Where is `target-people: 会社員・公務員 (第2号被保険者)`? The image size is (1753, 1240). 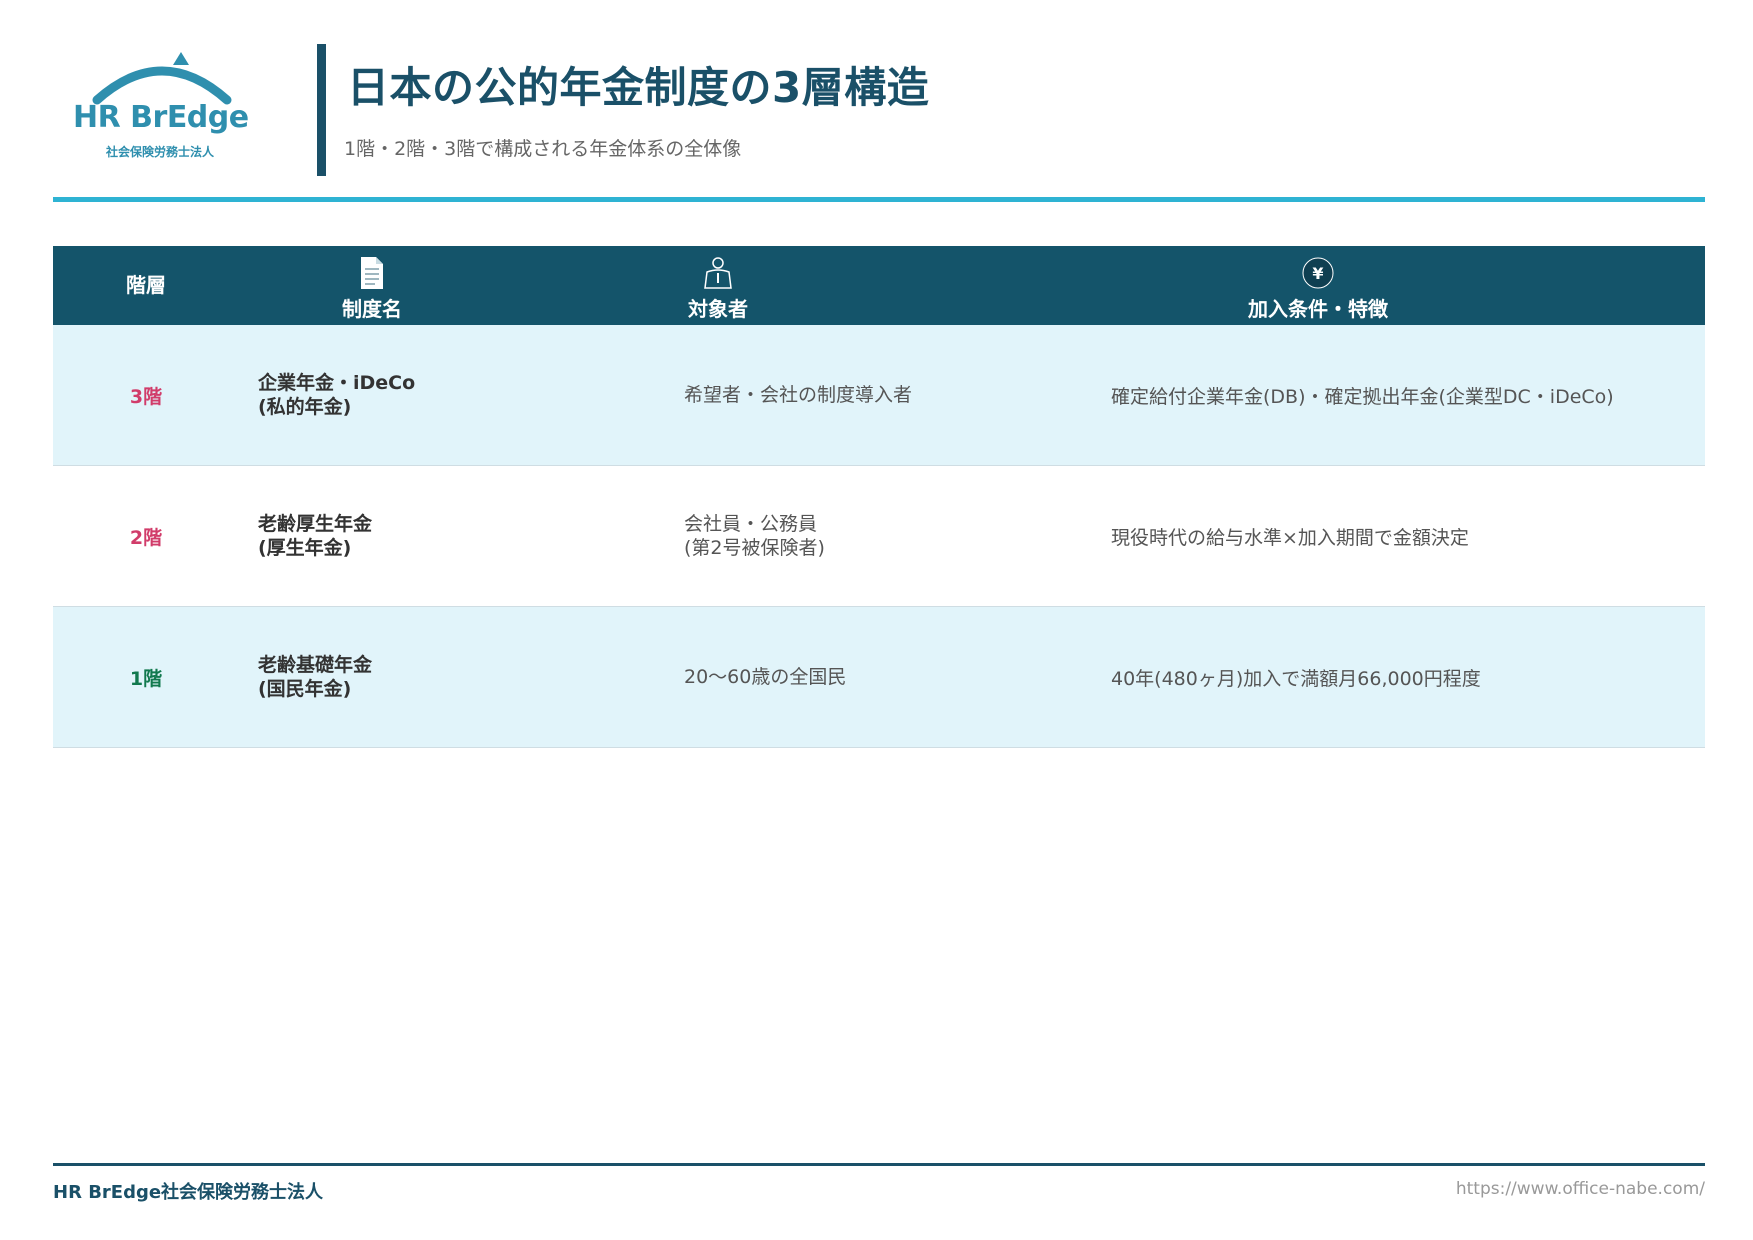
target-people: 会社員・公務員 (第2号被保険者) is located at coordinates (754, 536).